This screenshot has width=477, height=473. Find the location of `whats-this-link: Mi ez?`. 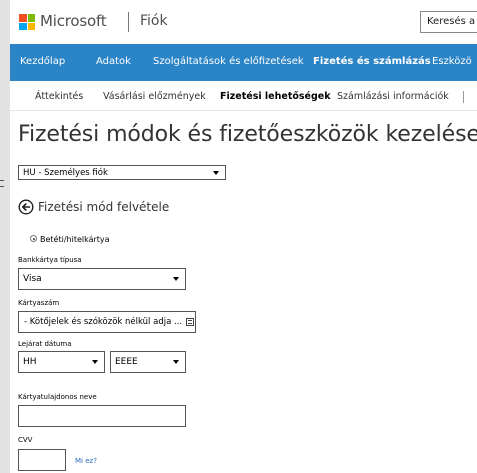

whats-this-link: Mi ez? is located at coordinates (86, 461).